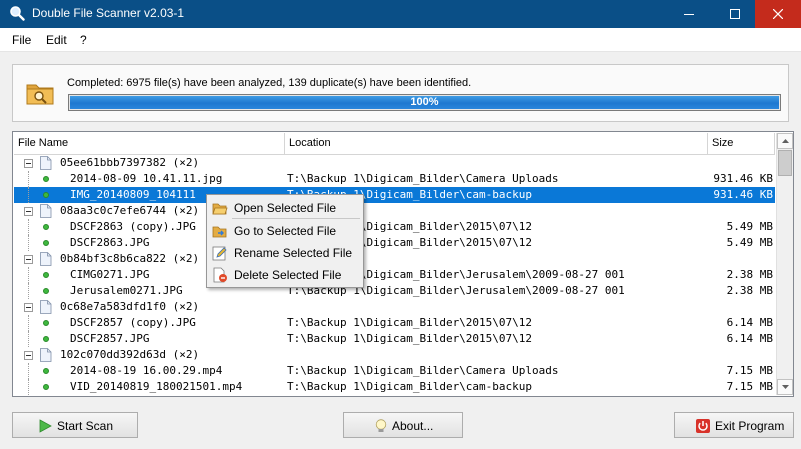  What do you see at coordinates (110, 242) in the screenshot?
I see `file-name-cell: DSCF2863.JPG` at bounding box center [110, 242].